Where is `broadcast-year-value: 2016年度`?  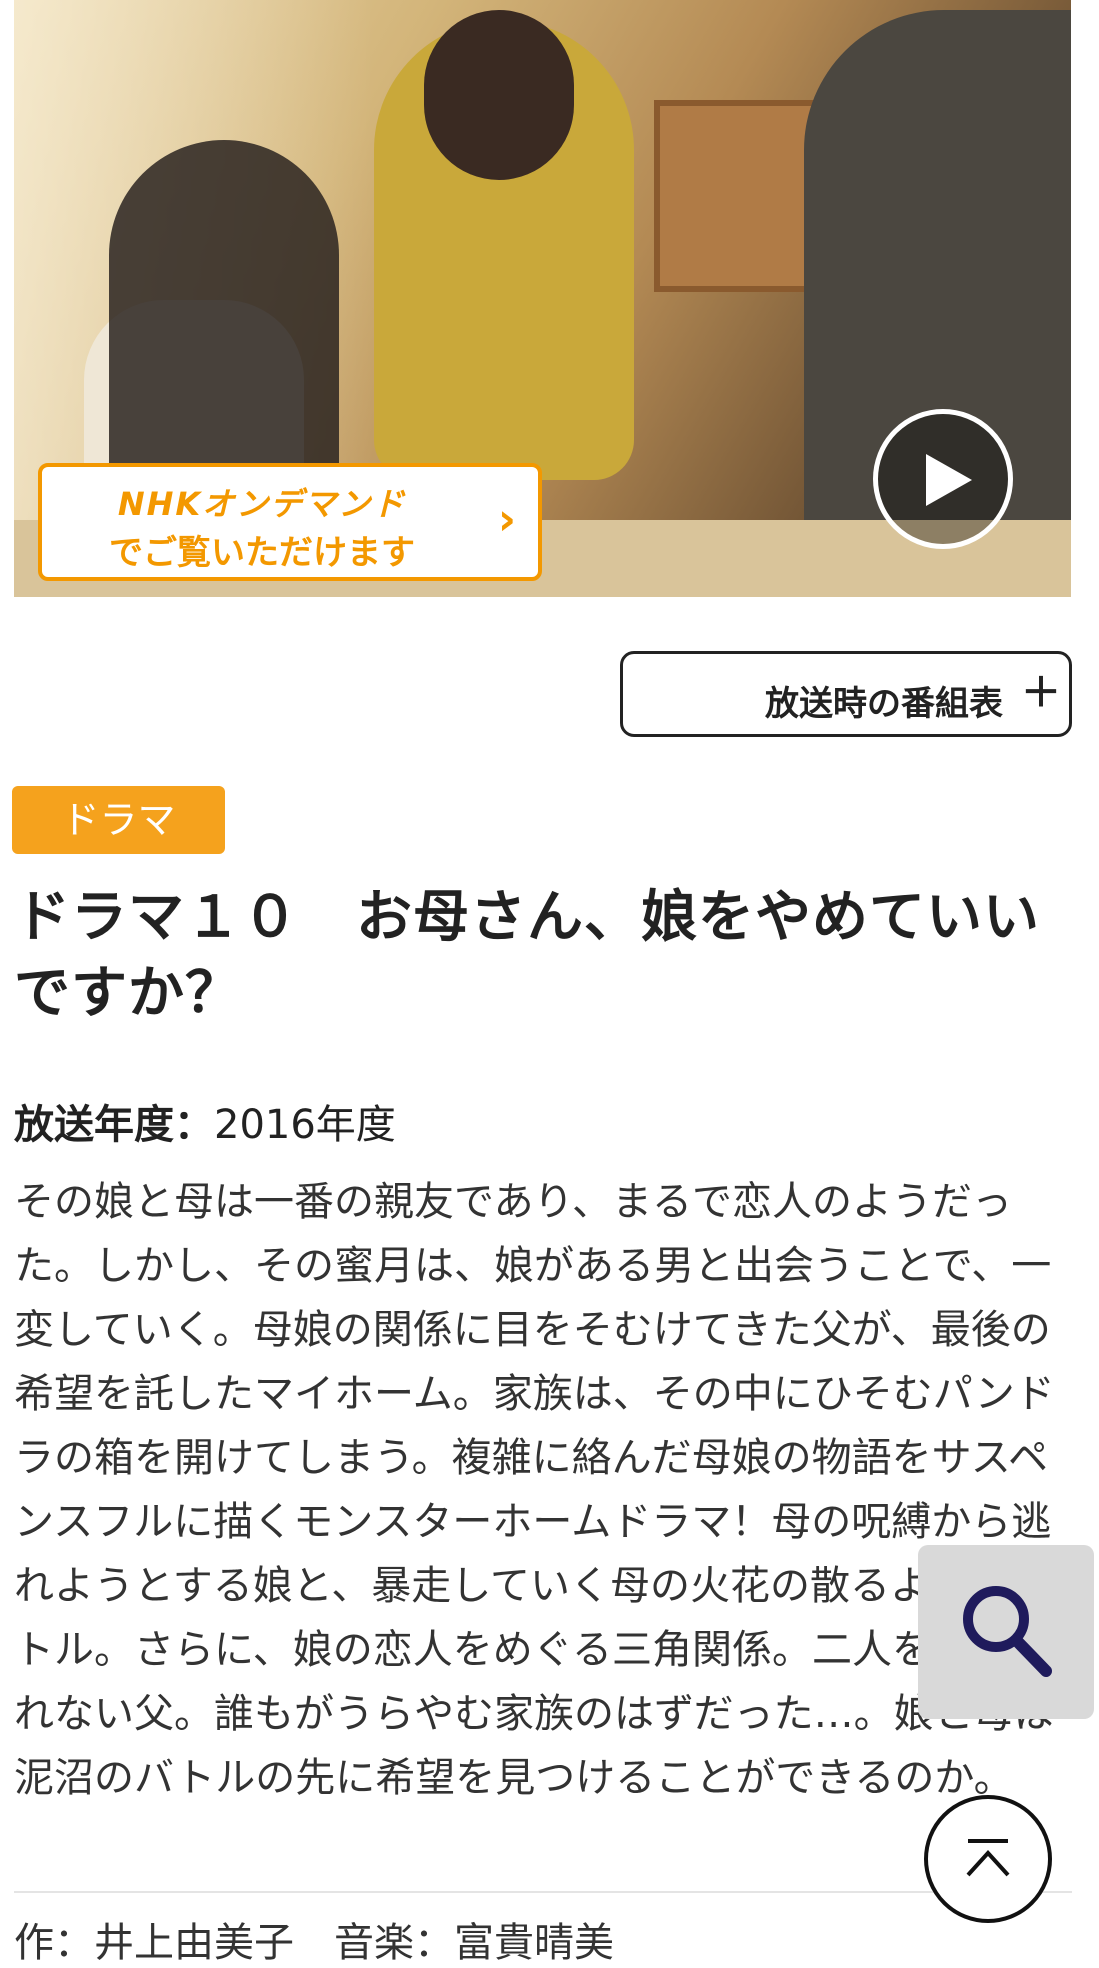 broadcast-year-value: 2016年度 is located at coordinates (305, 1125).